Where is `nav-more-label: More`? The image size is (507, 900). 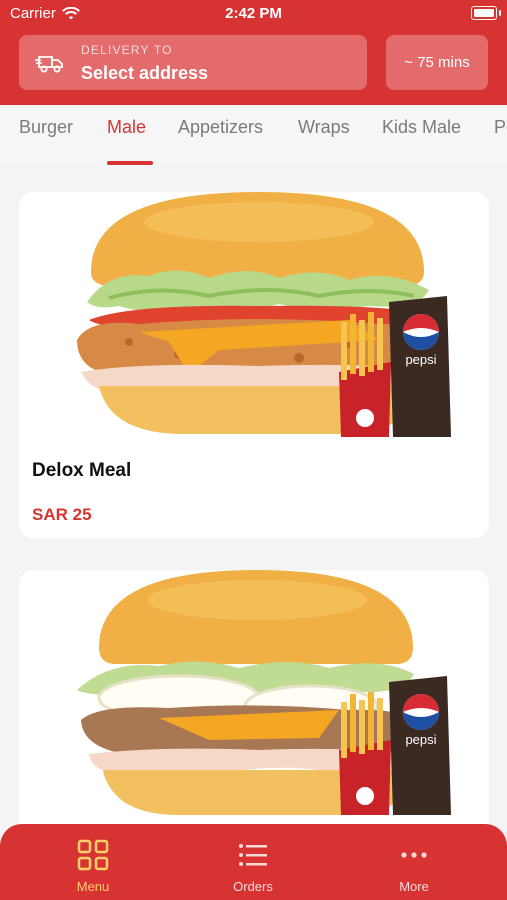 nav-more-label: More is located at coordinates (414, 886).